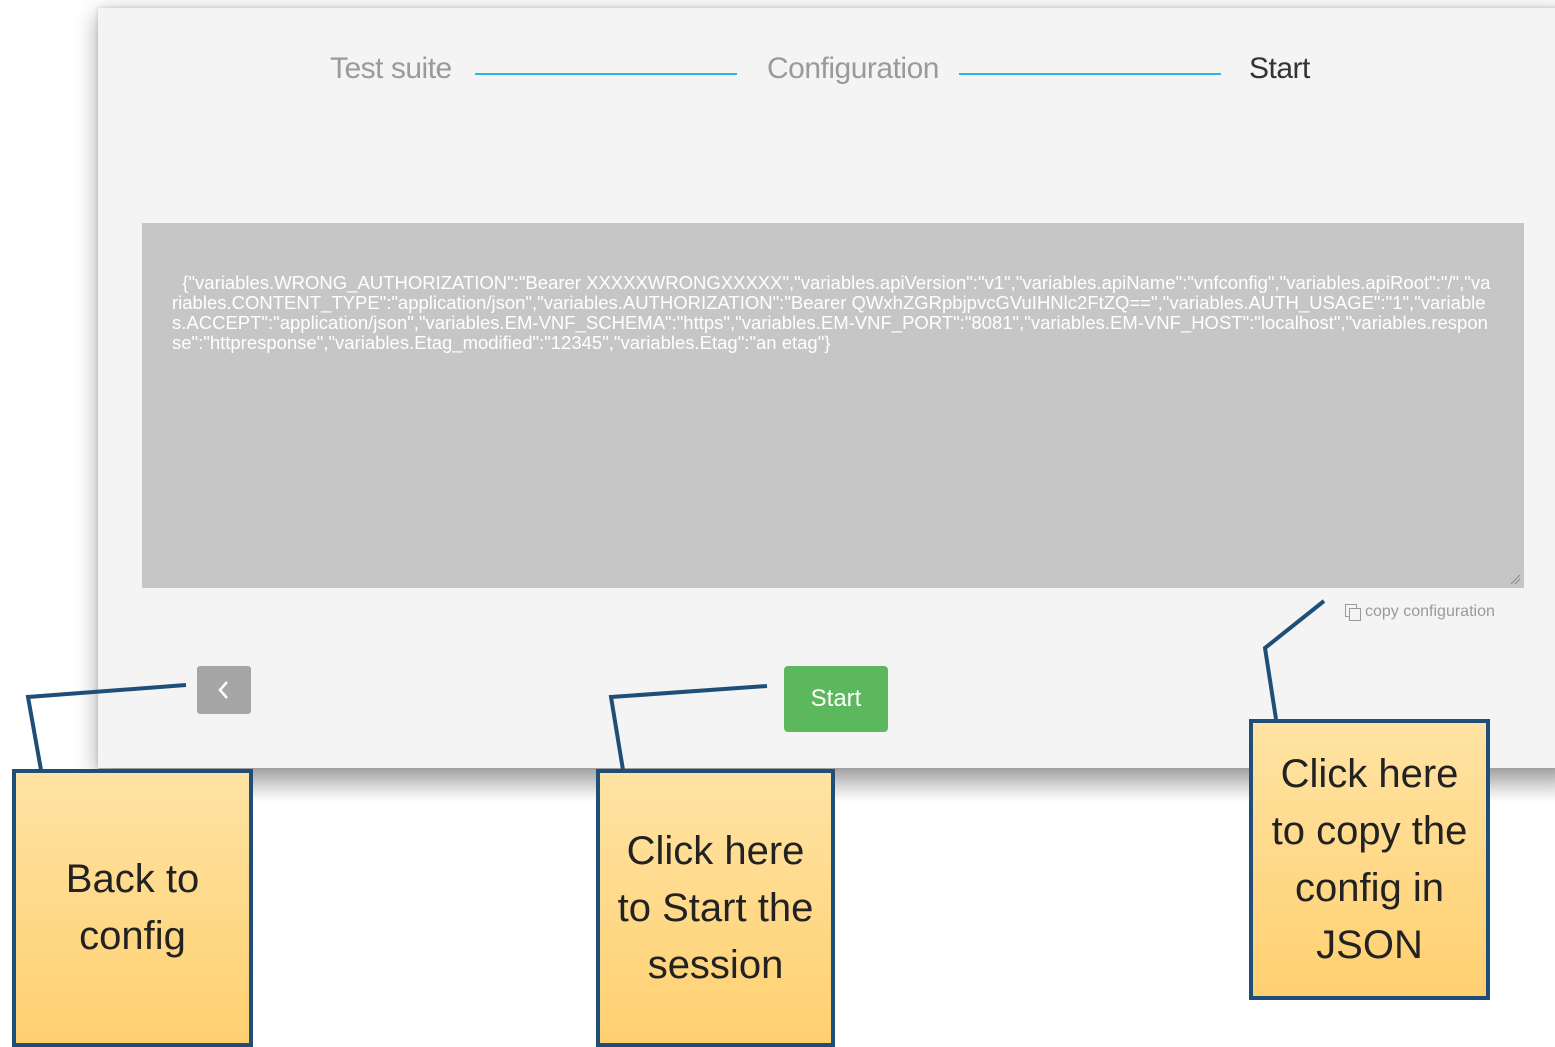 The width and height of the screenshot is (1555, 1047). I want to click on back-button, so click(224, 690).